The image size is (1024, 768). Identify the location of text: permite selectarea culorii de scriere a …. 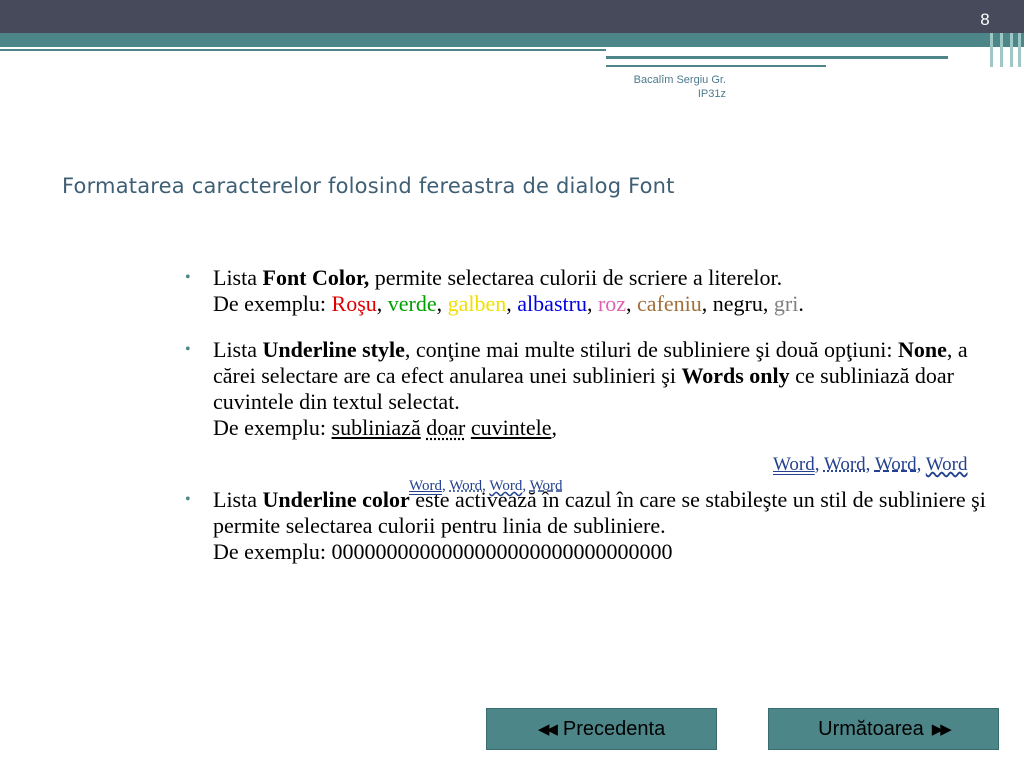
(576, 277).